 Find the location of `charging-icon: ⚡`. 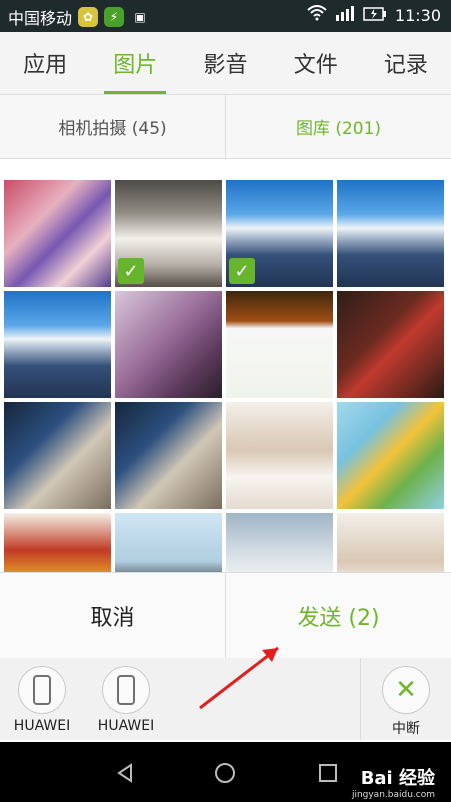

charging-icon: ⚡ is located at coordinates (114, 17).